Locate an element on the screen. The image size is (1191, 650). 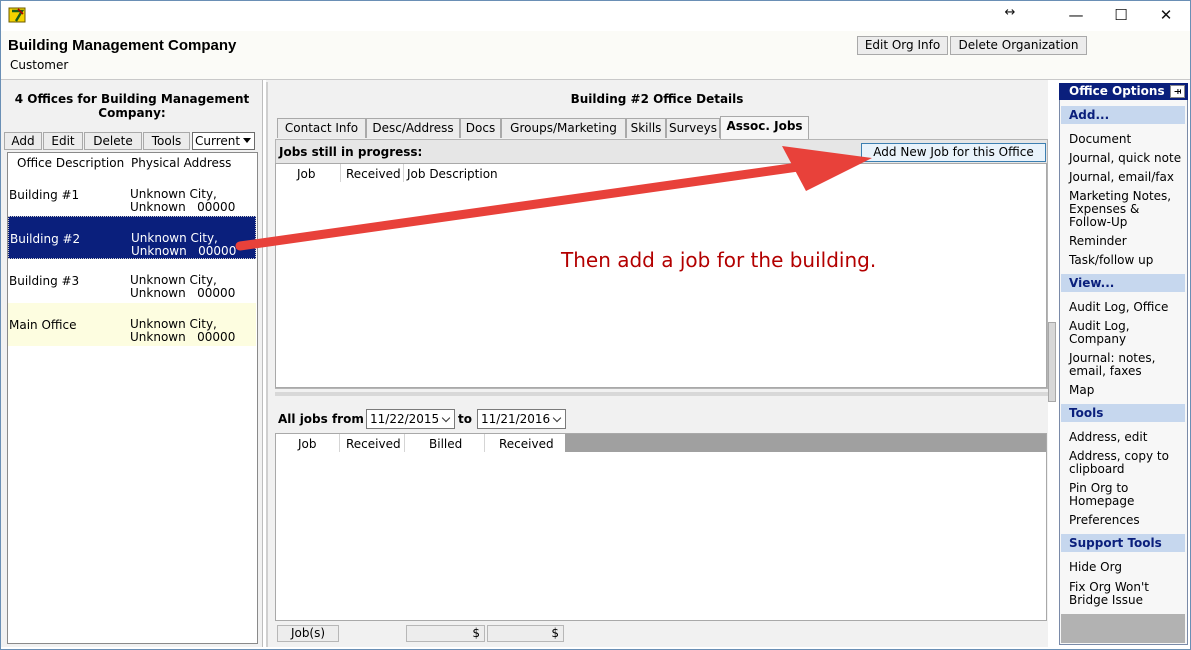
office-filter-value: Current is located at coordinates (218, 141).